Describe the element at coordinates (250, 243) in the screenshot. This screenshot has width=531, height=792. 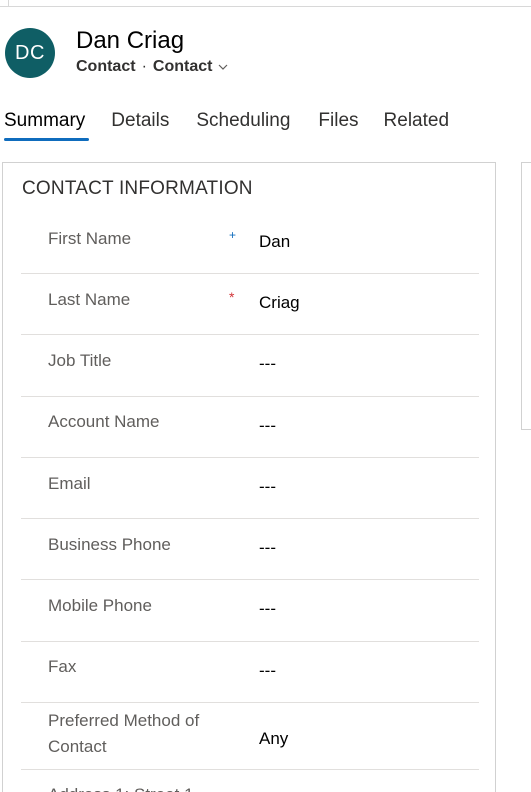
I see `field-first-name: First Name + Dan` at that location.